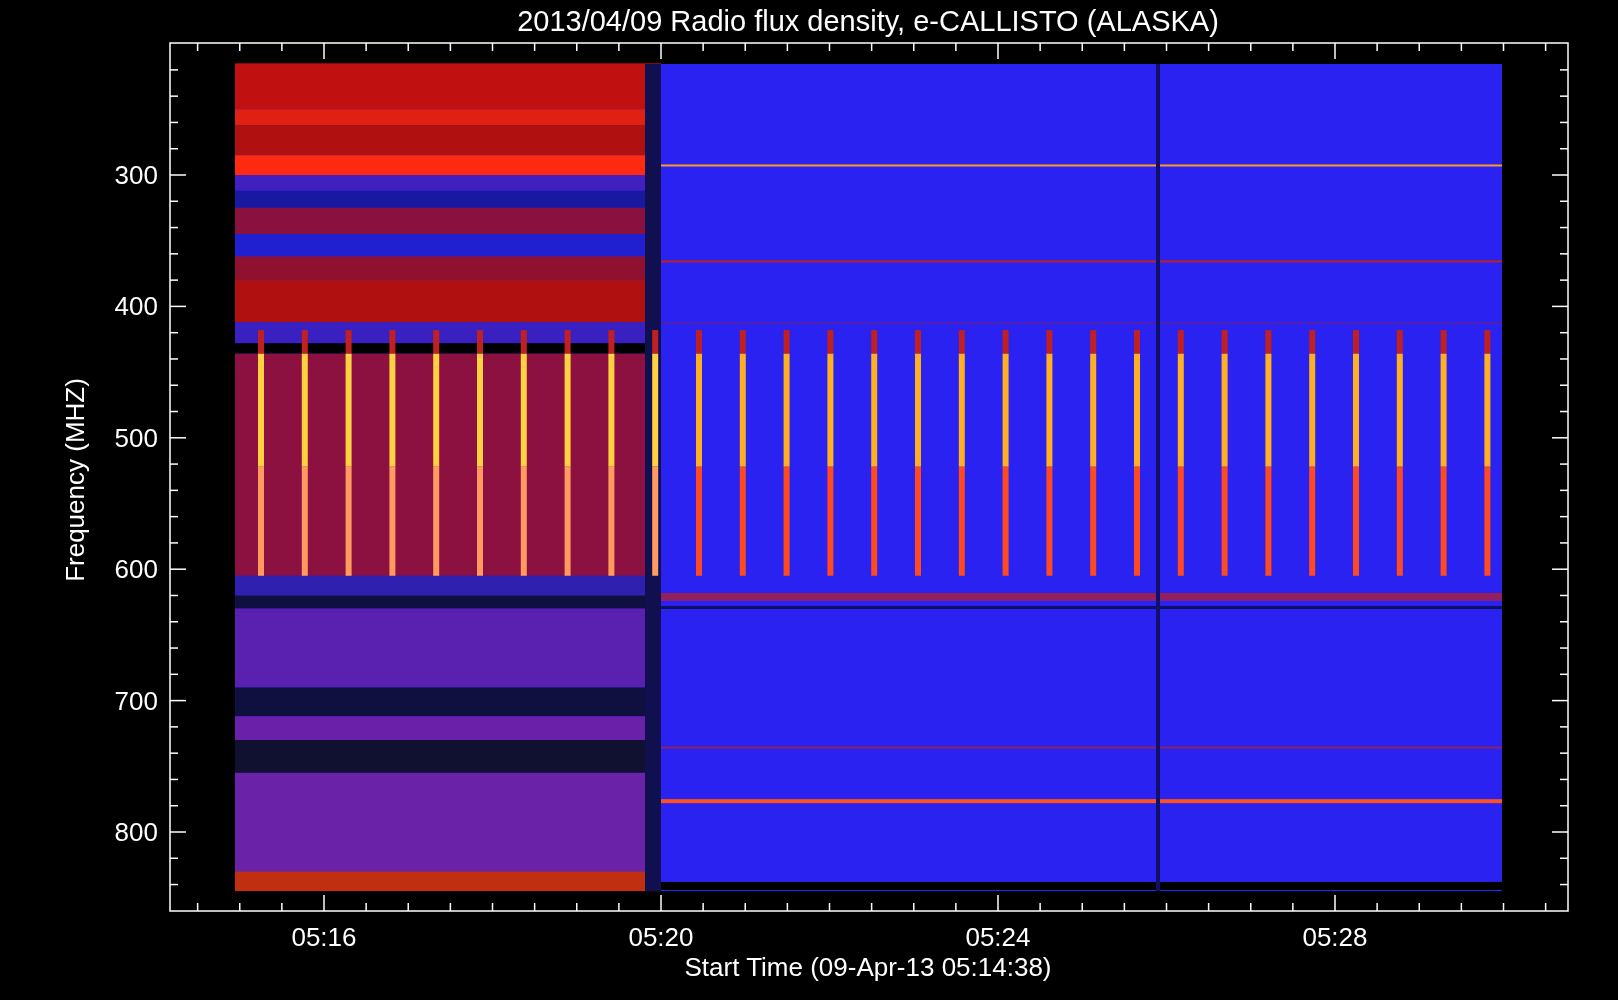  Describe the element at coordinates (136, 569) in the screenshot. I see `y-tick-label: 600` at that location.